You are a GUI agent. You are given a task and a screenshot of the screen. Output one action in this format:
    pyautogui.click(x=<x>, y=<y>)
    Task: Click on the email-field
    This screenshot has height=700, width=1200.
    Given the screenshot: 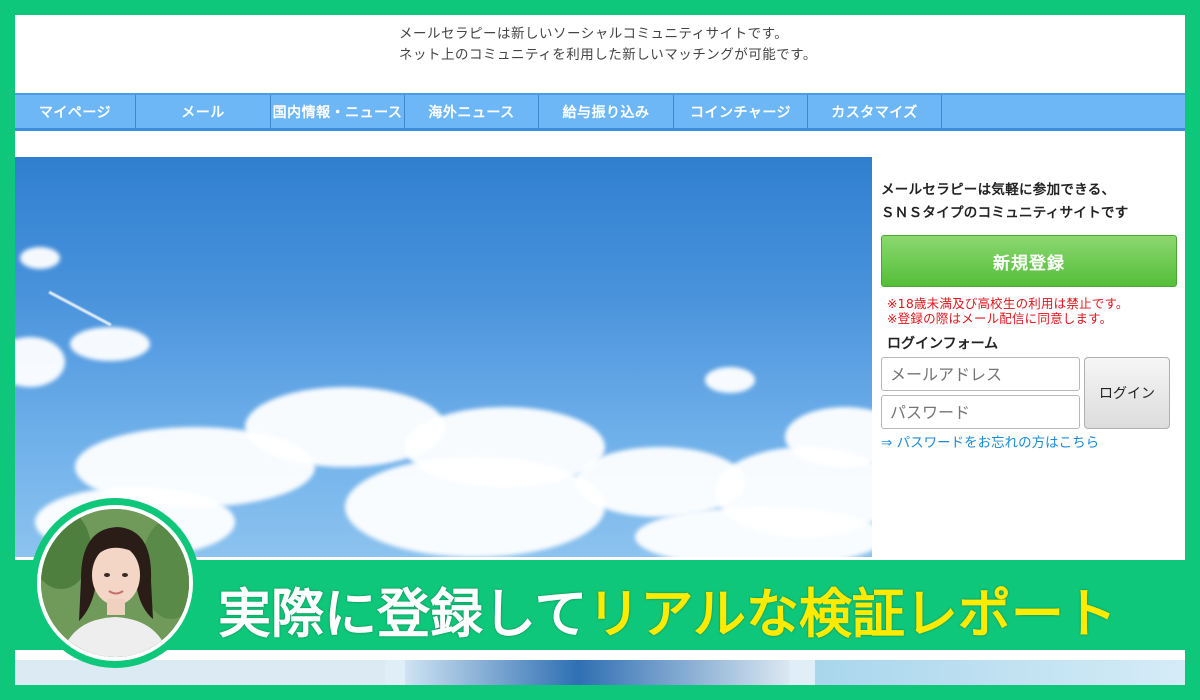 What is the action you would take?
    pyautogui.click(x=980, y=374)
    